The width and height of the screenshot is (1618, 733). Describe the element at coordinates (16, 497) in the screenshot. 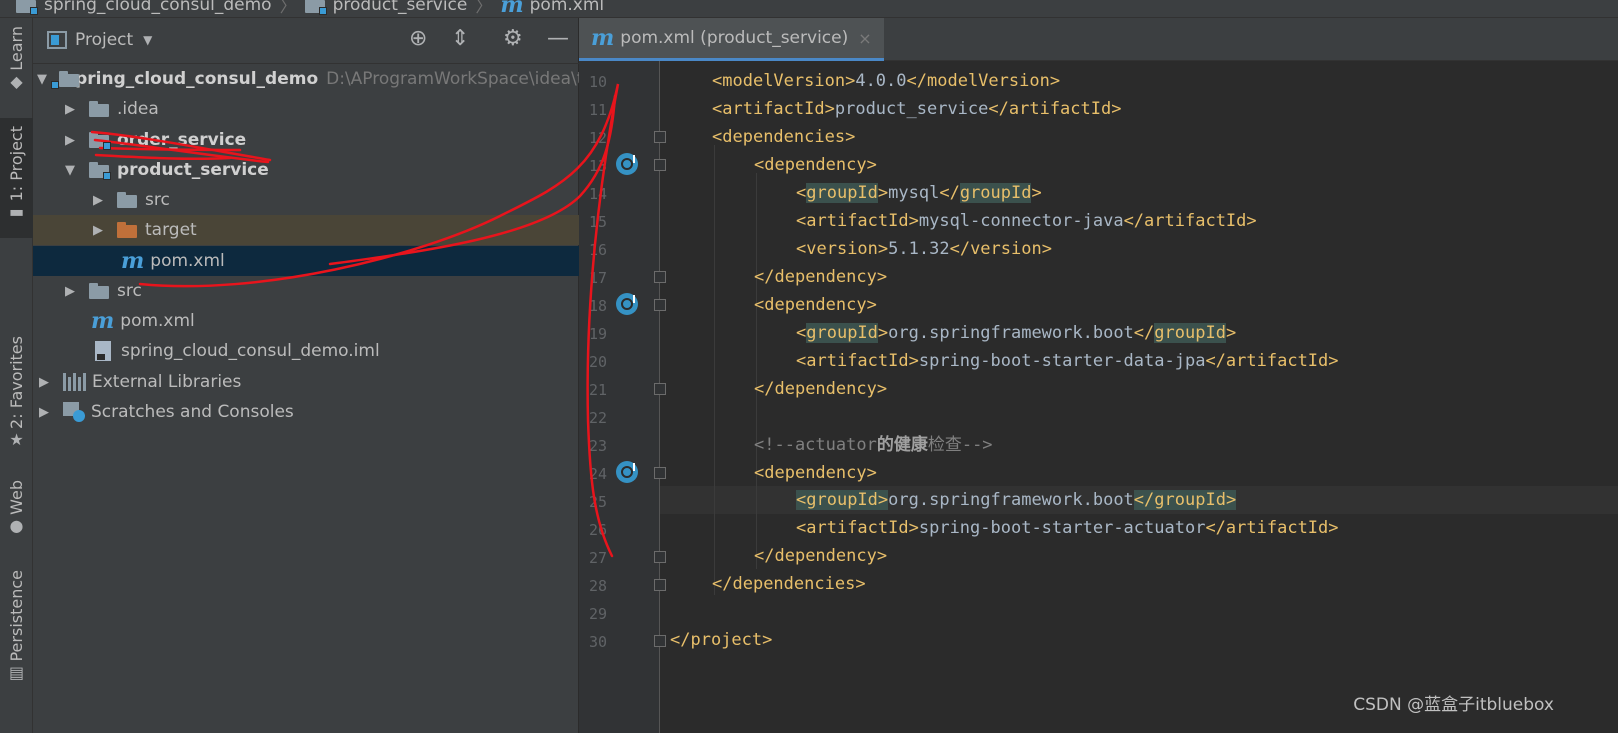

I see `tool-tab-label: Web` at that location.